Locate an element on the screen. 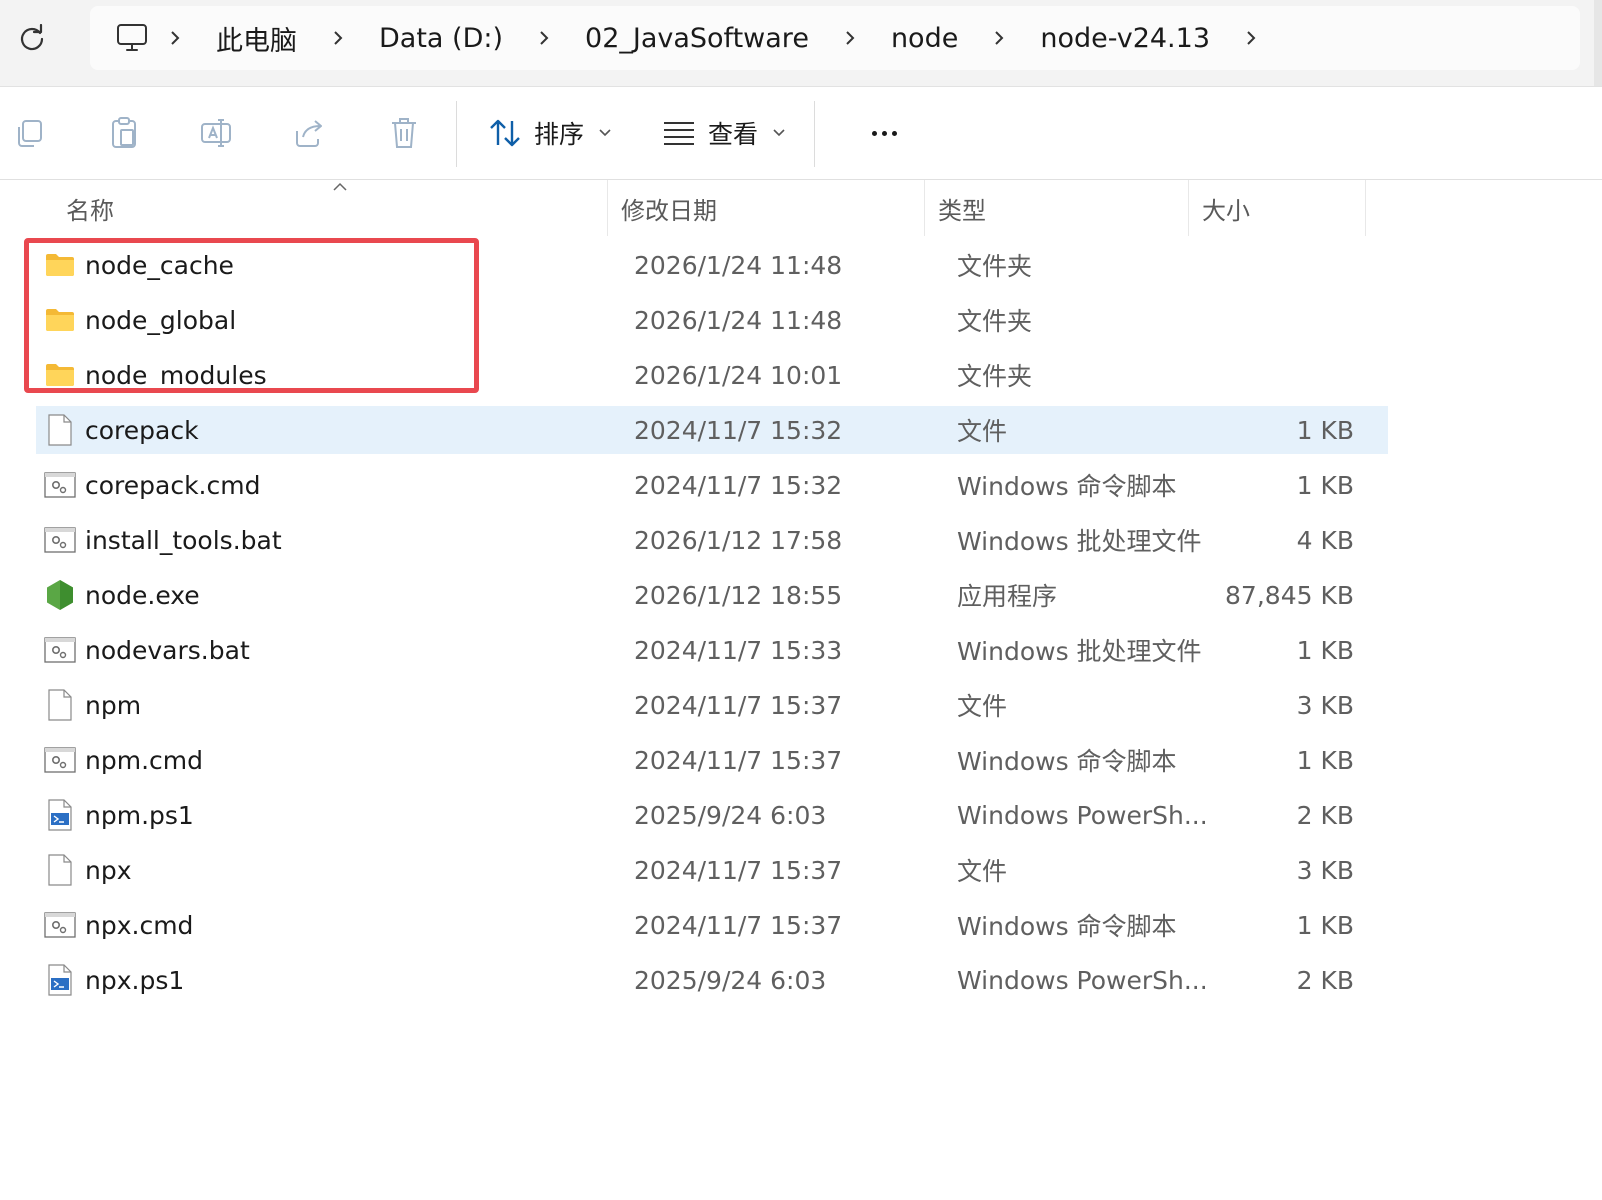 This screenshot has height=1200, width=1602. file-row: npx 2024/11/7 15:37 文件 3 KB is located at coordinates (712, 870).